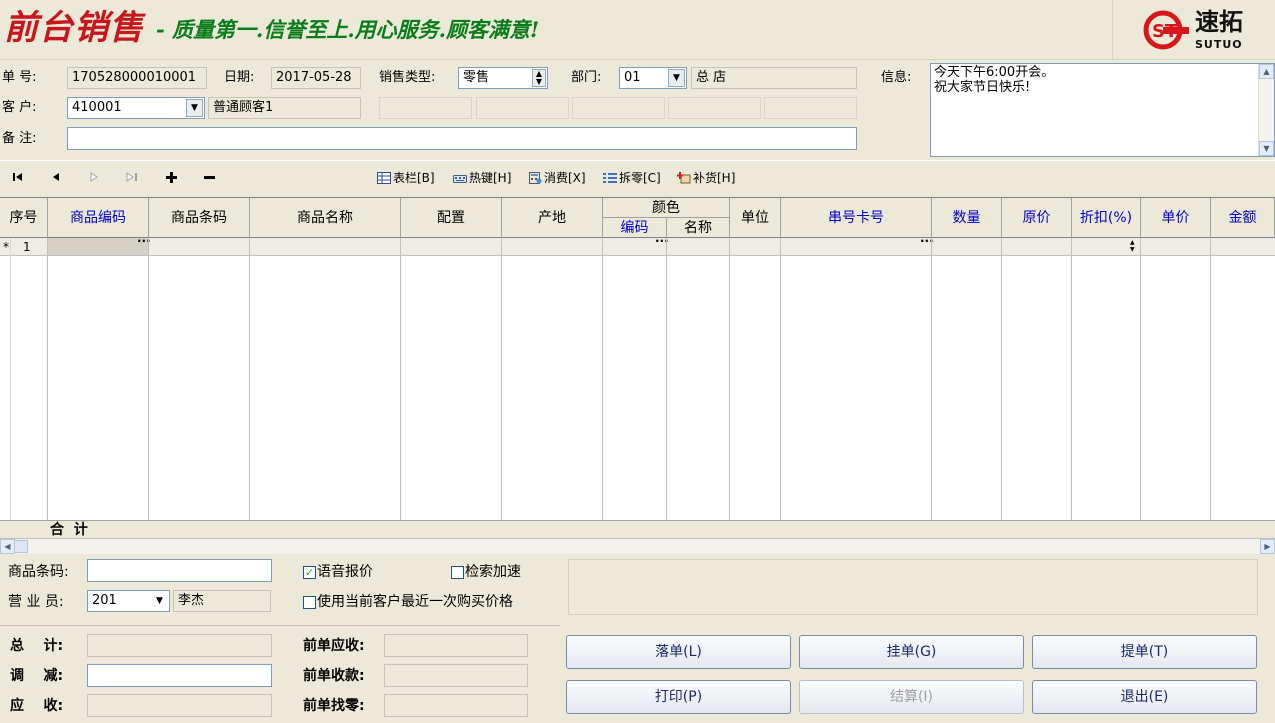 The width and height of the screenshot is (1275, 723). What do you see at coordinates (637, 30) in the screenshot?
I see `header-bar: 前台销售 - 质量第一.信誉至上.用心服务.顾客满意! ST 速拓 SUTUO` at bounding box center [637, 30].